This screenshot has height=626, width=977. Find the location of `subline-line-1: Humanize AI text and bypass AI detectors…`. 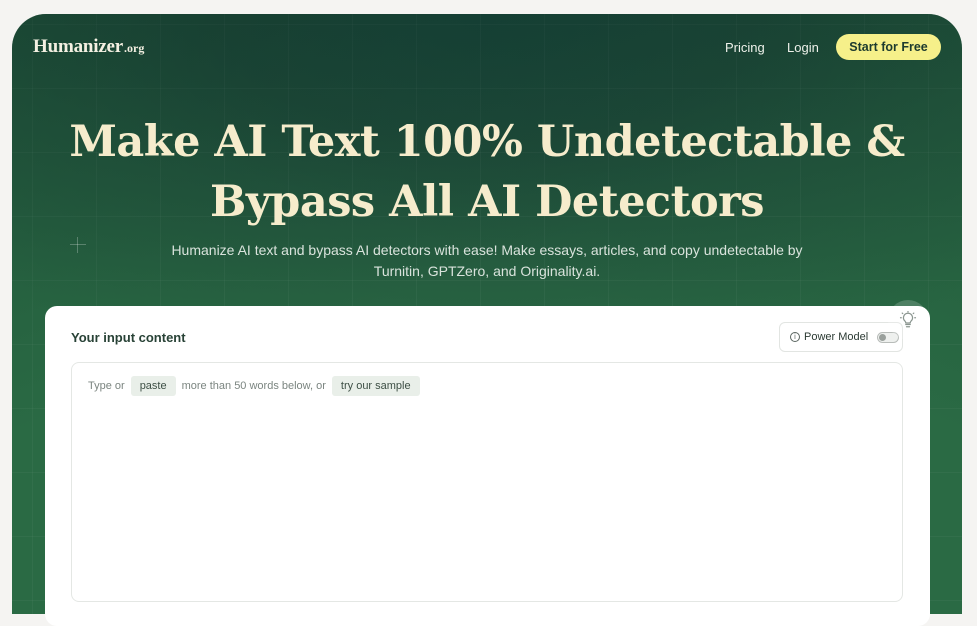

subline-line-1: Humanize AI text and bypass AI detectors… is located at coordinates (487, 250).